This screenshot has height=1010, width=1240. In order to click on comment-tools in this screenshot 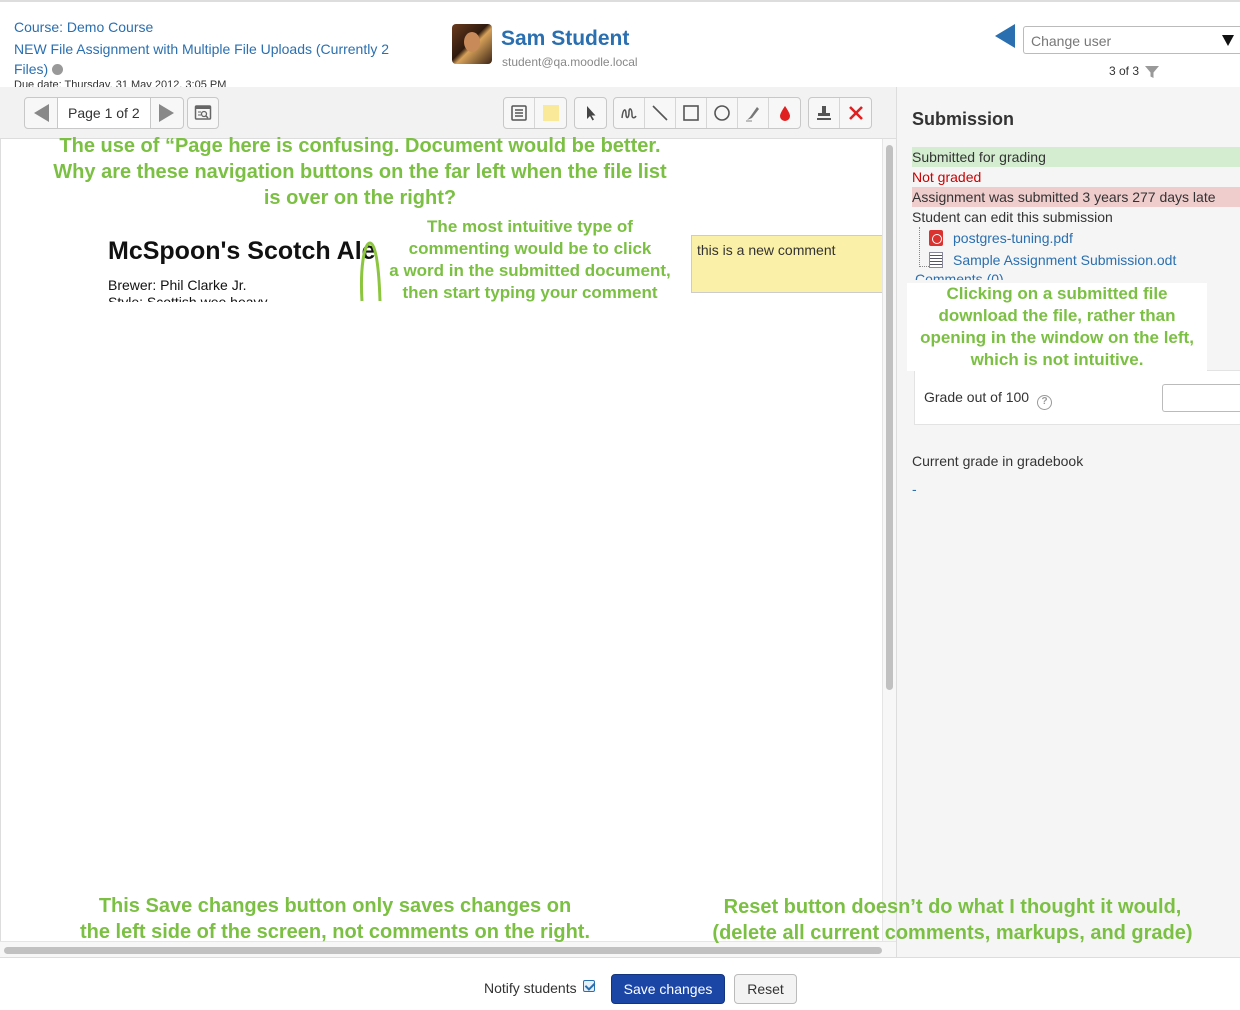, I will do `click(535, 113)`.